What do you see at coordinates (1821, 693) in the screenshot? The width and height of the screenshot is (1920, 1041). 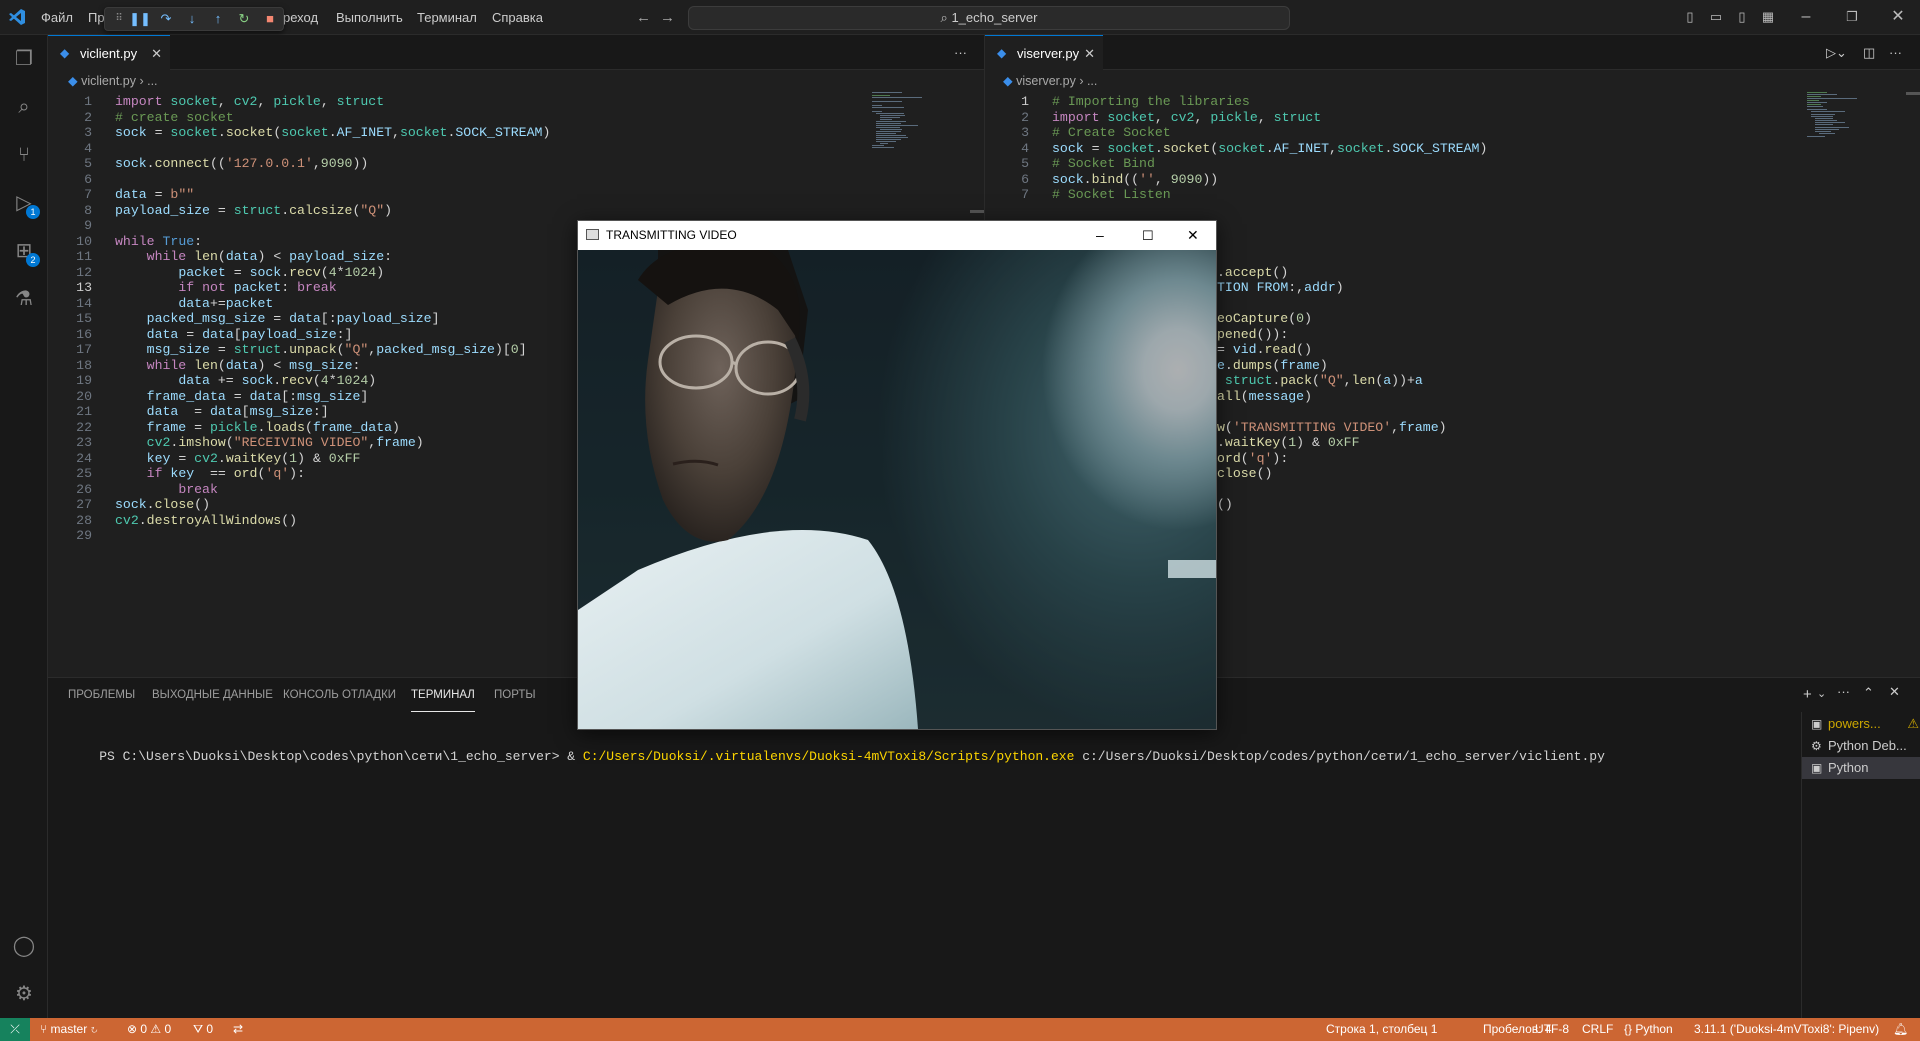 I see `chevron-down-icon: ⌄` at bounding box center [1821, 693].